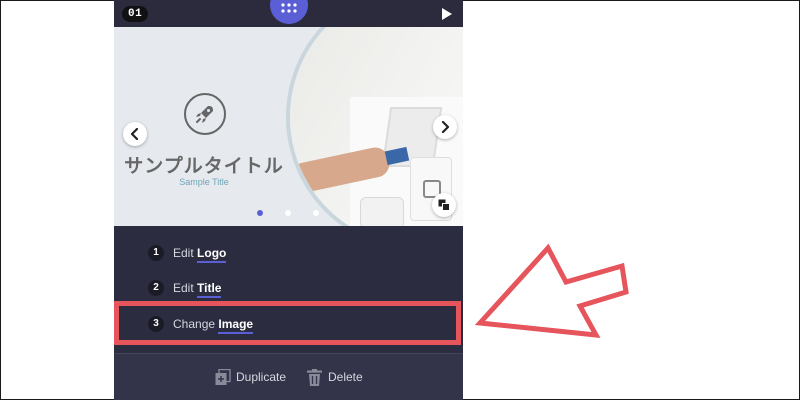 The width and height of the screenshot is (800, 400). I want to click on annotation-arrow-icon, so click(551, 290).